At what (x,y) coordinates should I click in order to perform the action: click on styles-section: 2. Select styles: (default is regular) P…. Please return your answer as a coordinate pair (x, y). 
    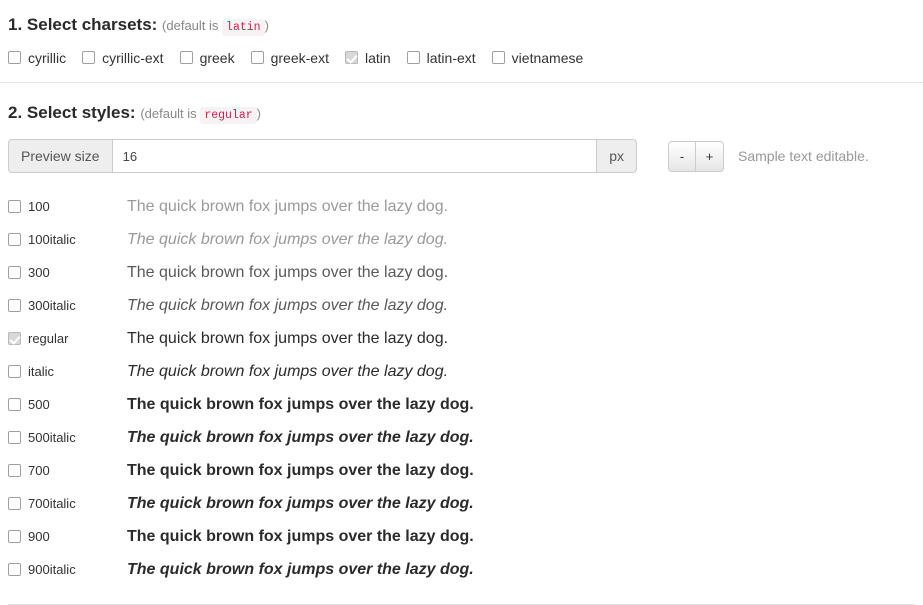
    Looking at the image, I should click on (461, 128).